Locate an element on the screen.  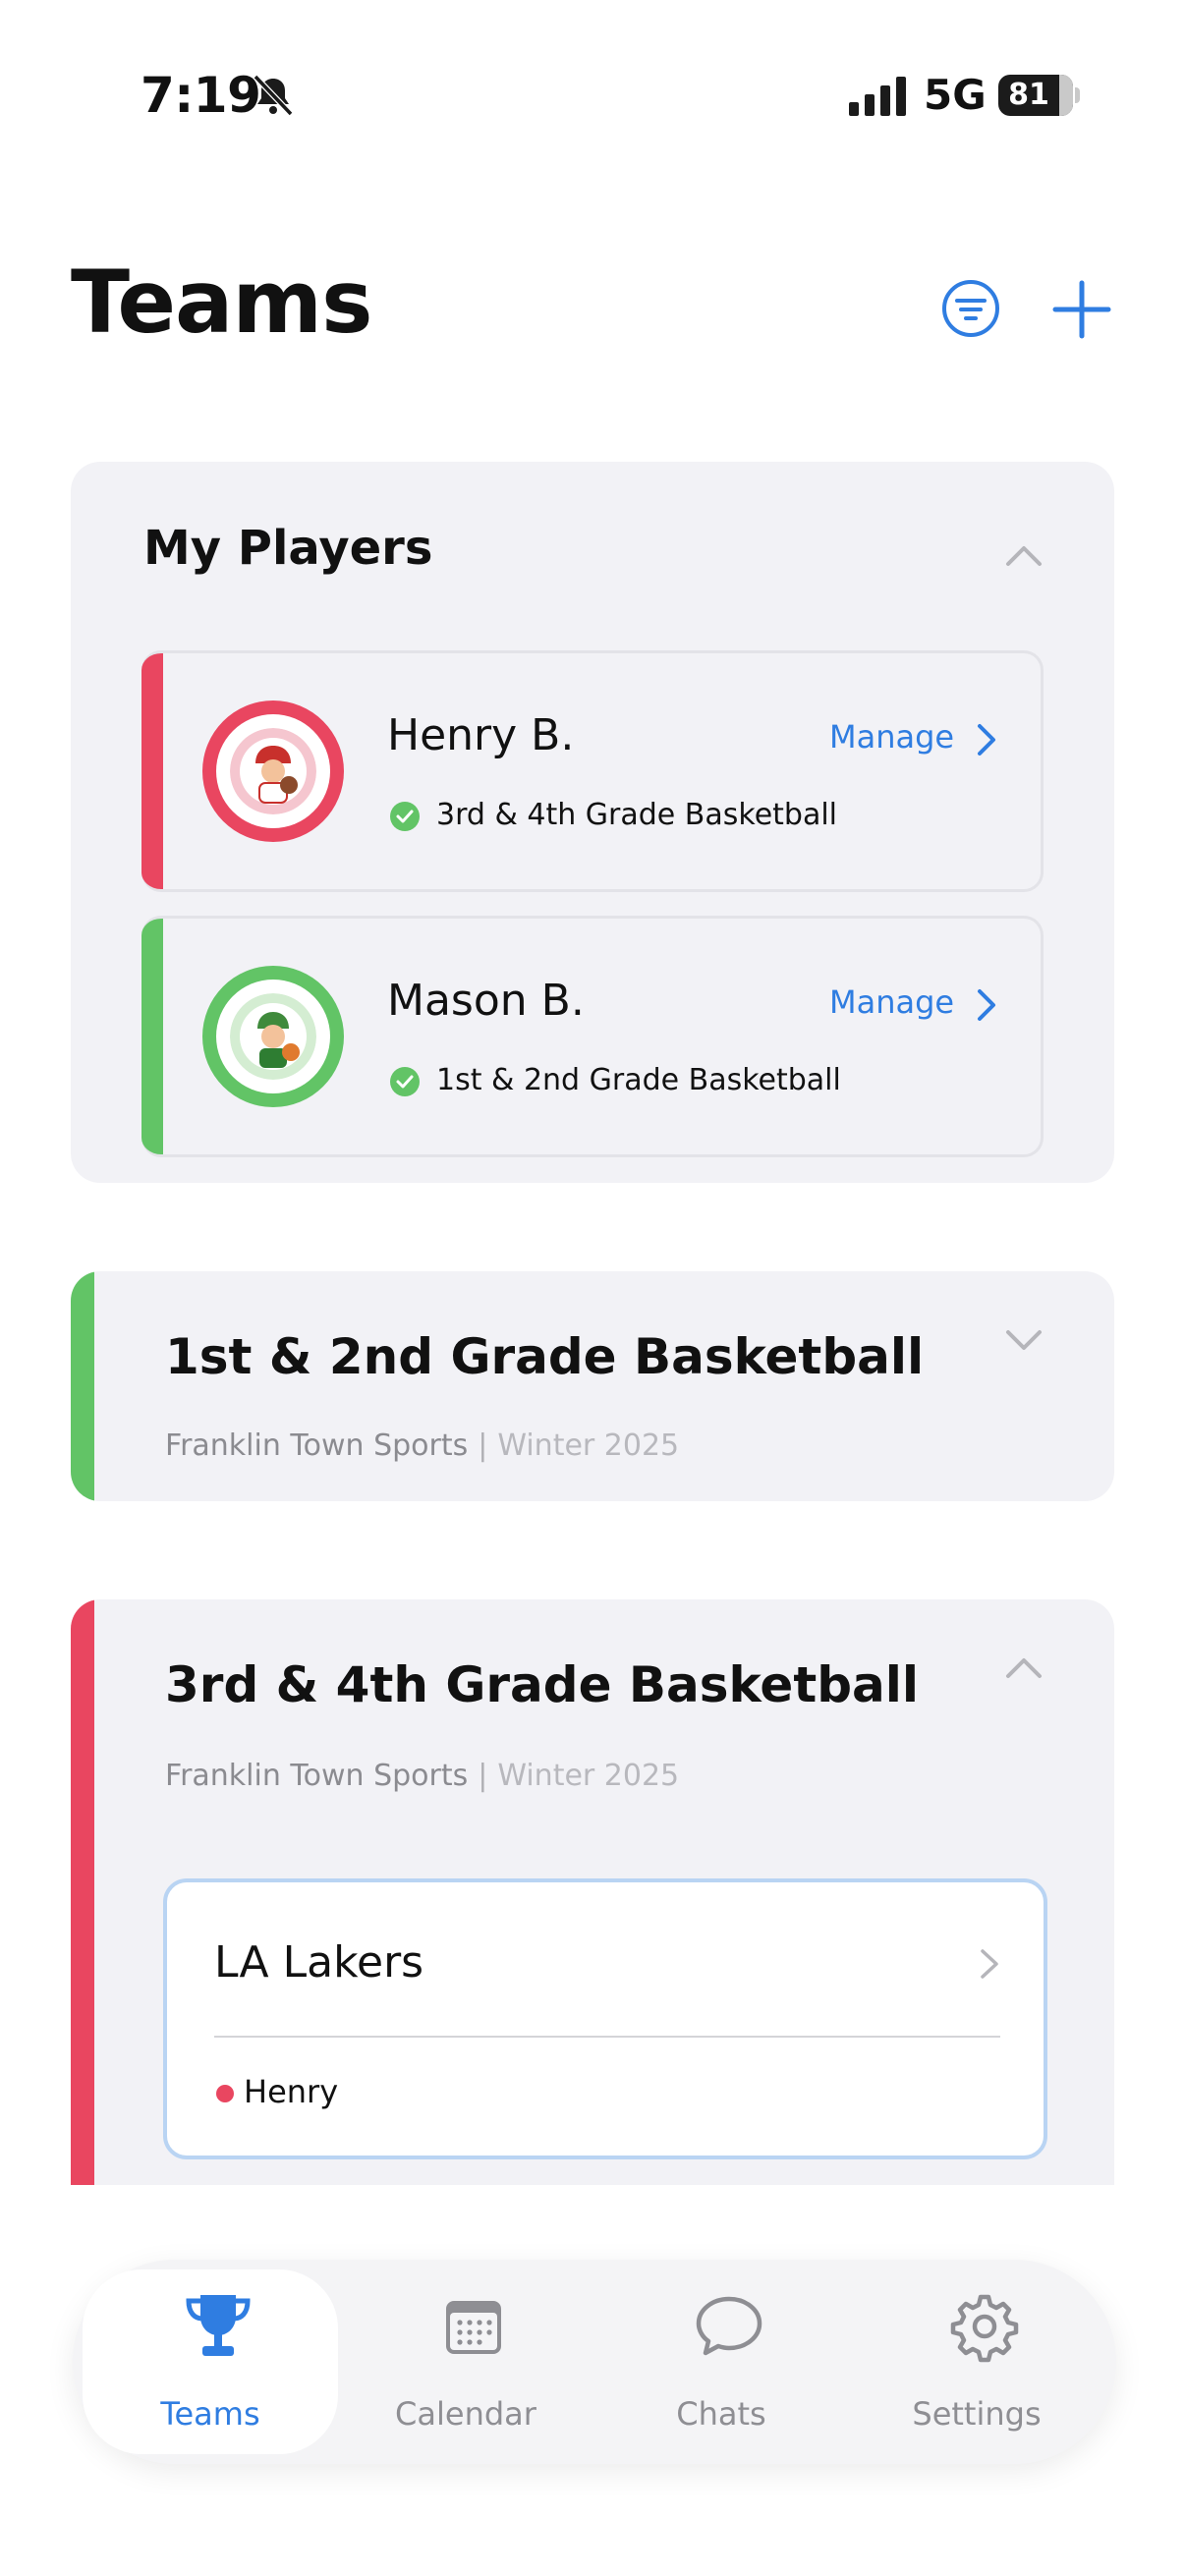
tab-label: Calendar is located at coordinates (466, 2414).